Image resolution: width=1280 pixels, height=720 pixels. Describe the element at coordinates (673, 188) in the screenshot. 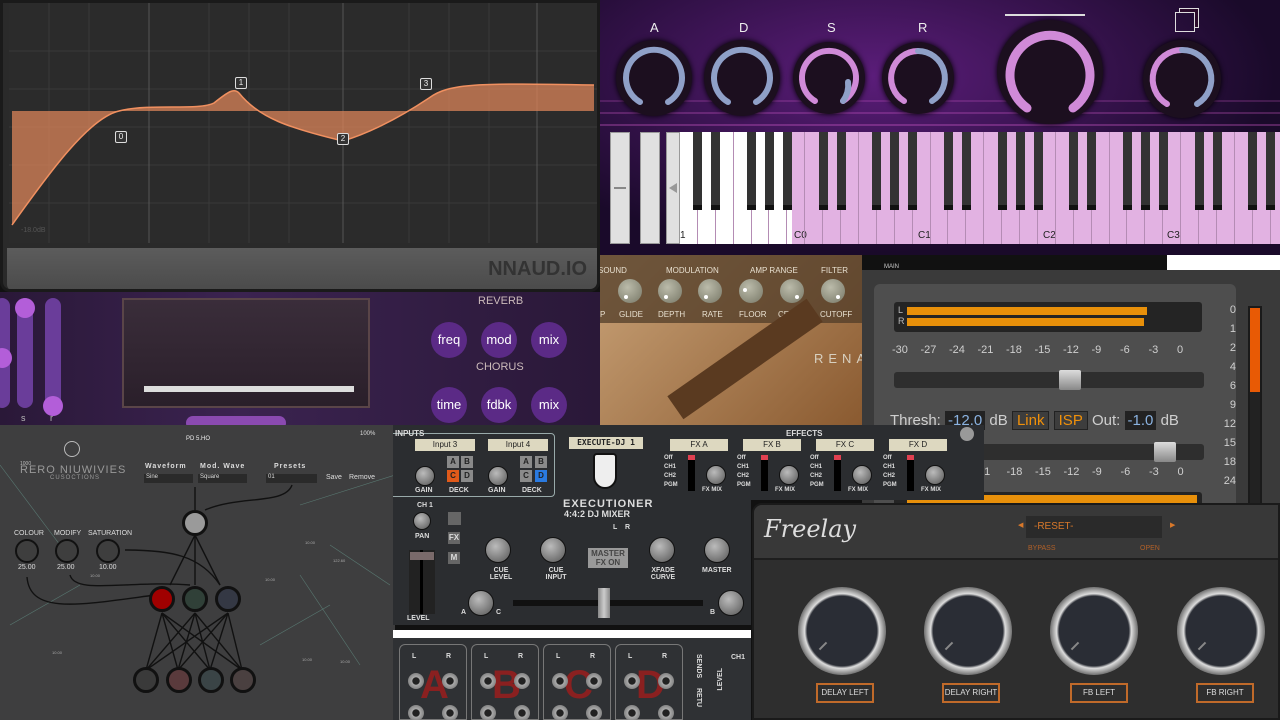

I see `octave-shift` at that location.